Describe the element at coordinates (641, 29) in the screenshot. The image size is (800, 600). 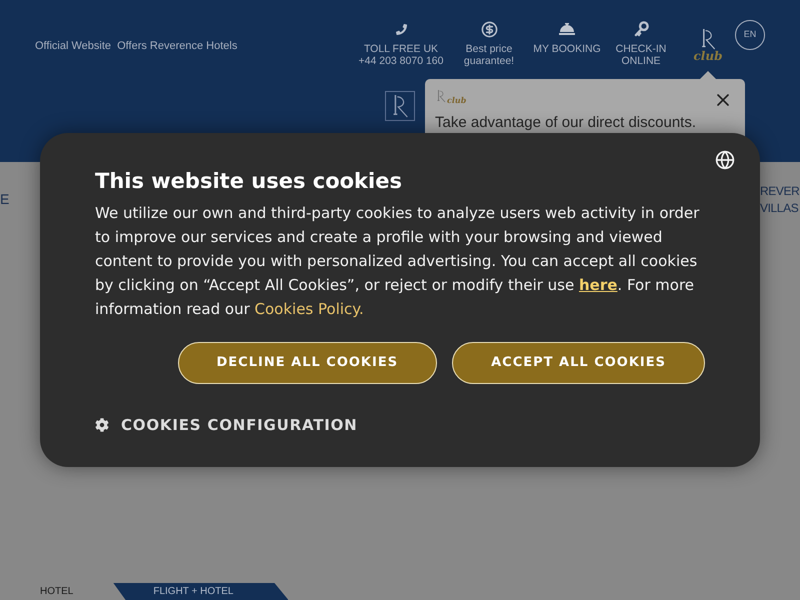
I see `key-icon` at that location.